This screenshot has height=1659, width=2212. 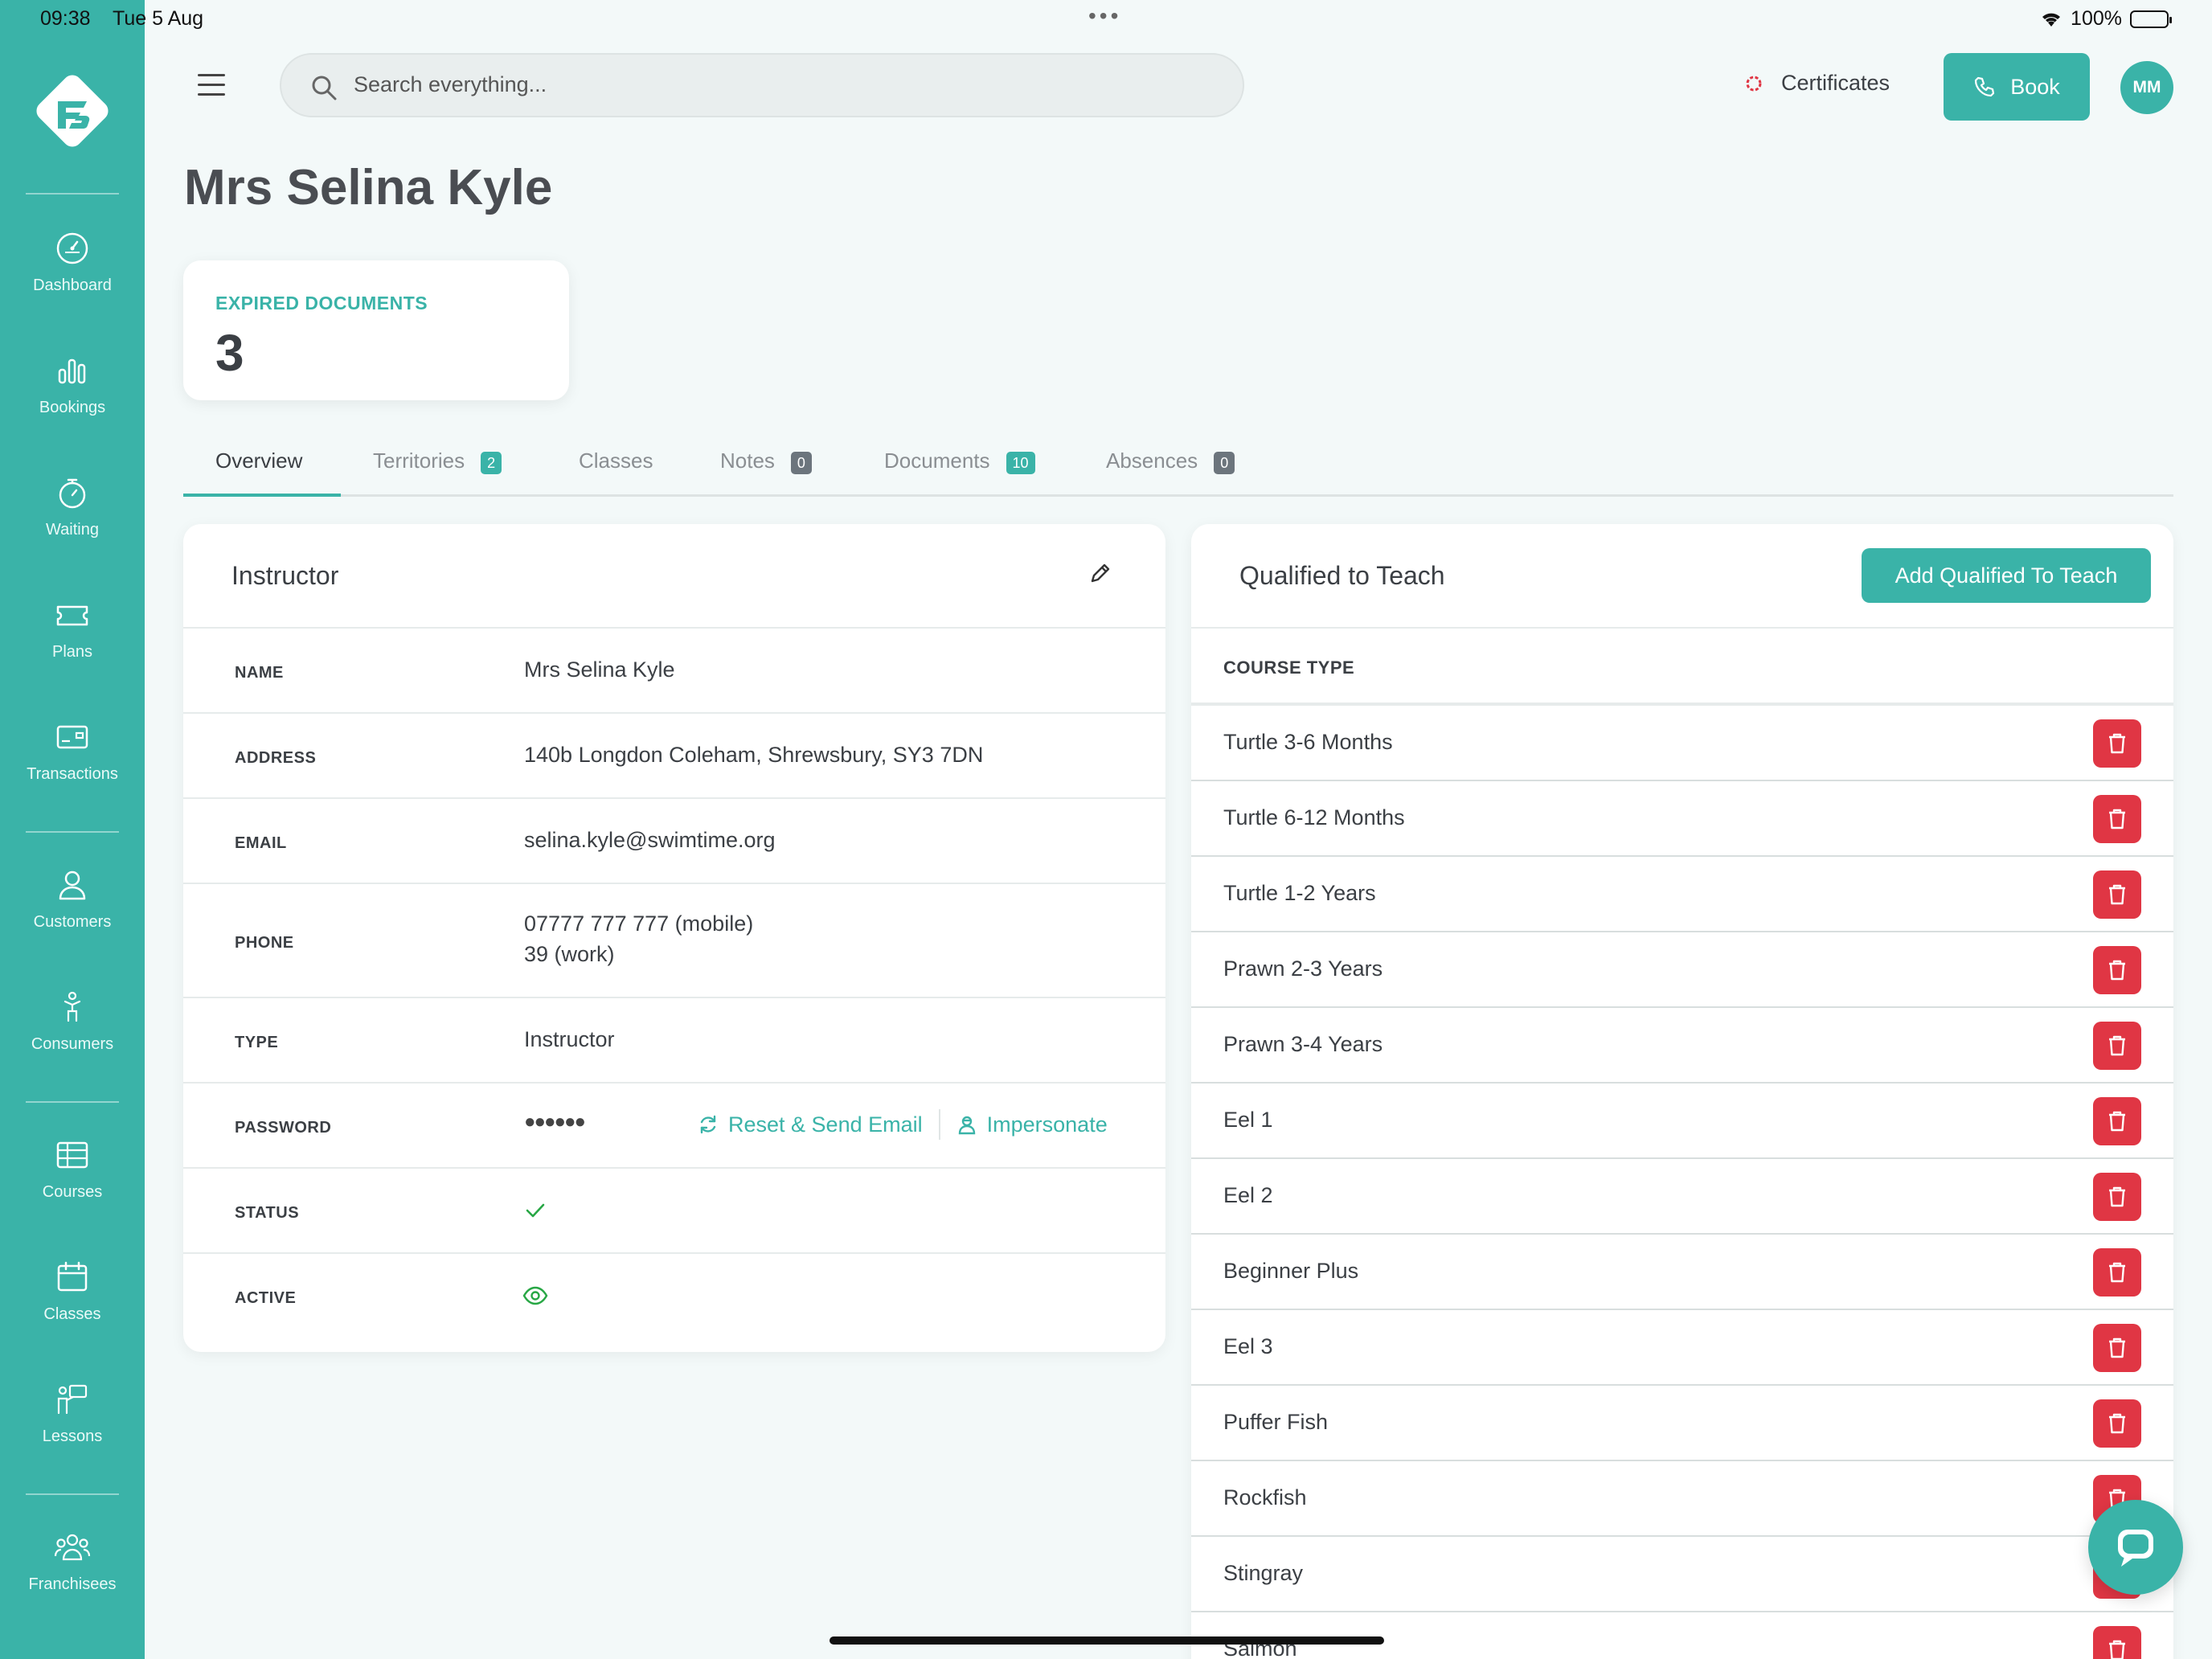 I want to click on reset-send-email-button: Reset & Send Email, so click(x=810, y=1124).